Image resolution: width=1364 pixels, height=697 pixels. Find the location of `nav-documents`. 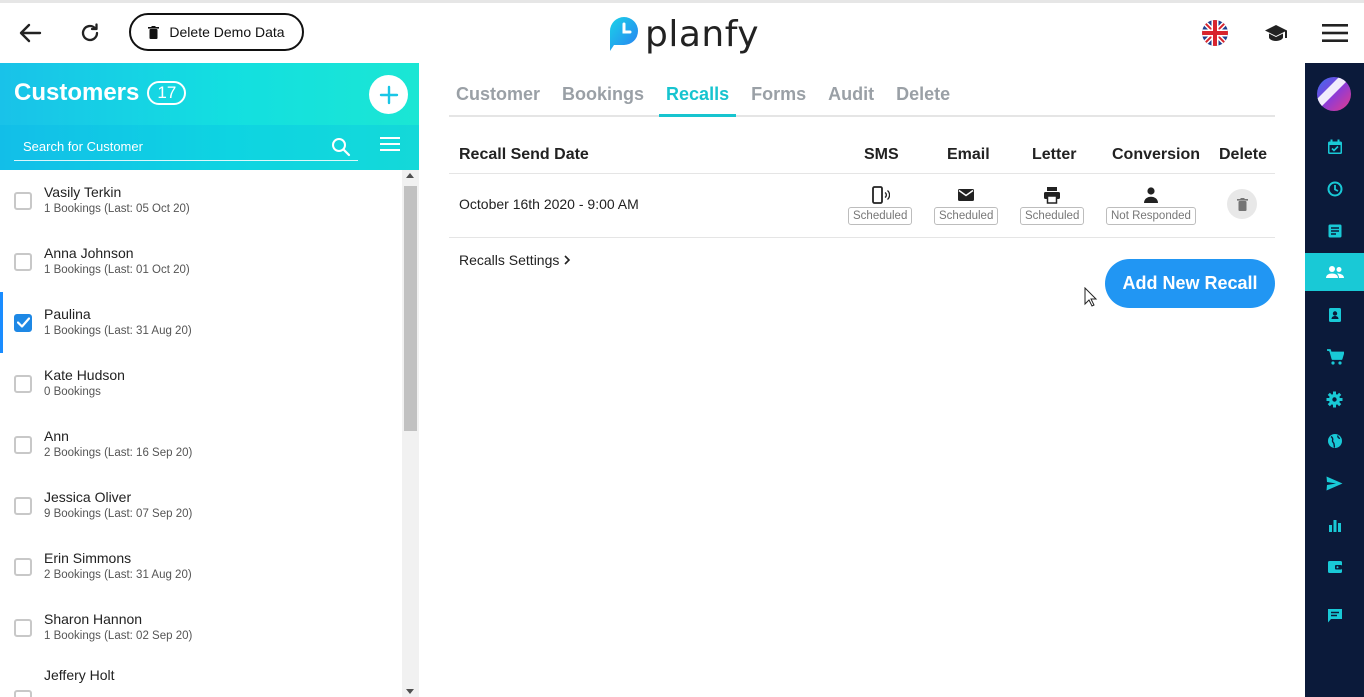

nav-documents is located at coordinates (1334, 231).